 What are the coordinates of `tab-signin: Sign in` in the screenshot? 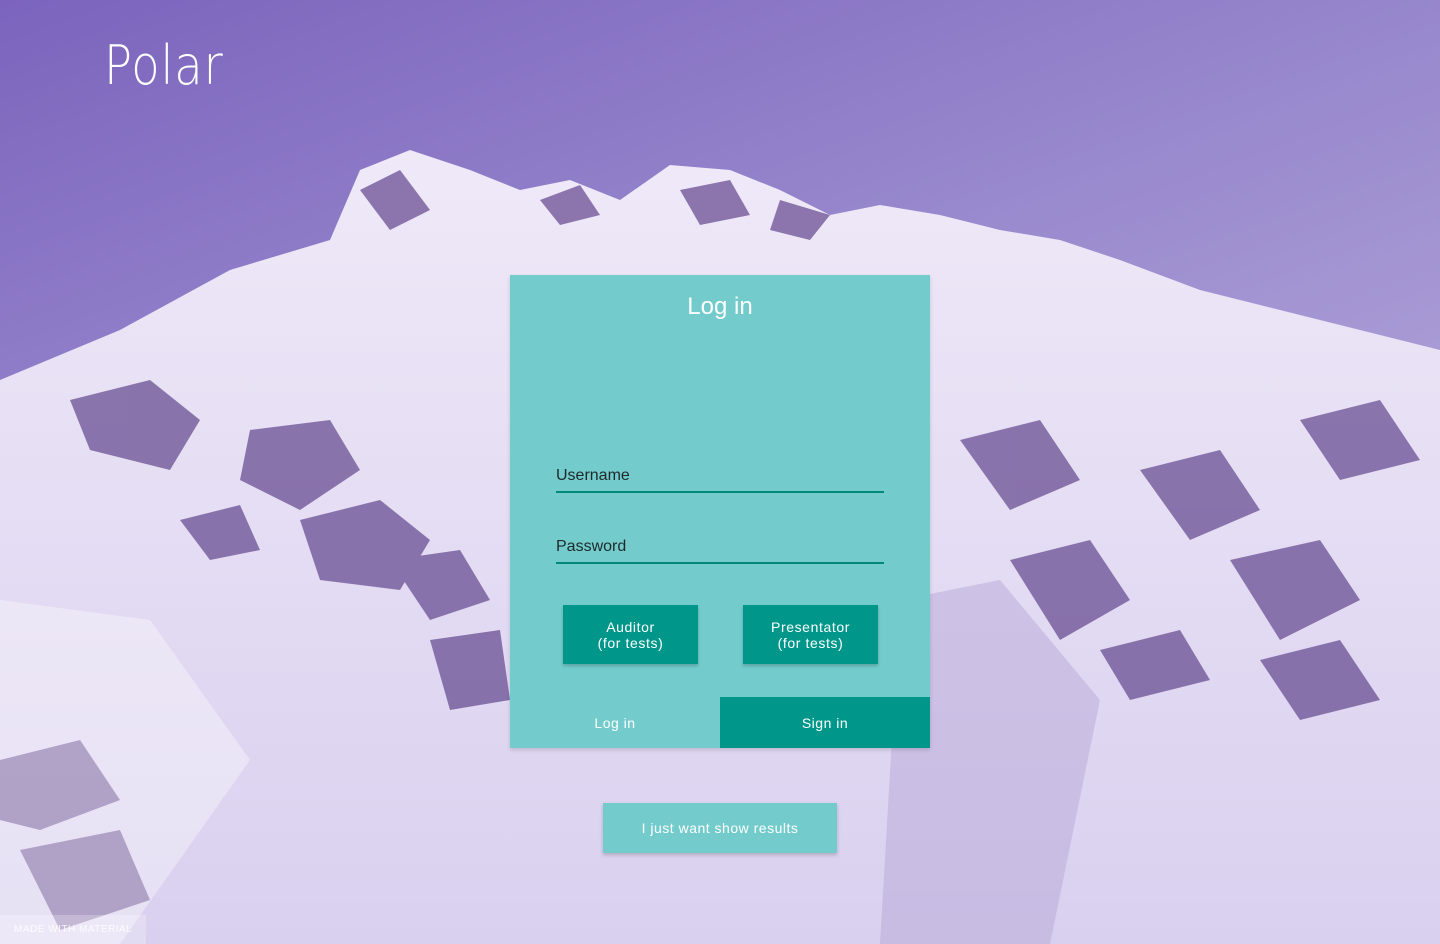 It's located at (825, 722).